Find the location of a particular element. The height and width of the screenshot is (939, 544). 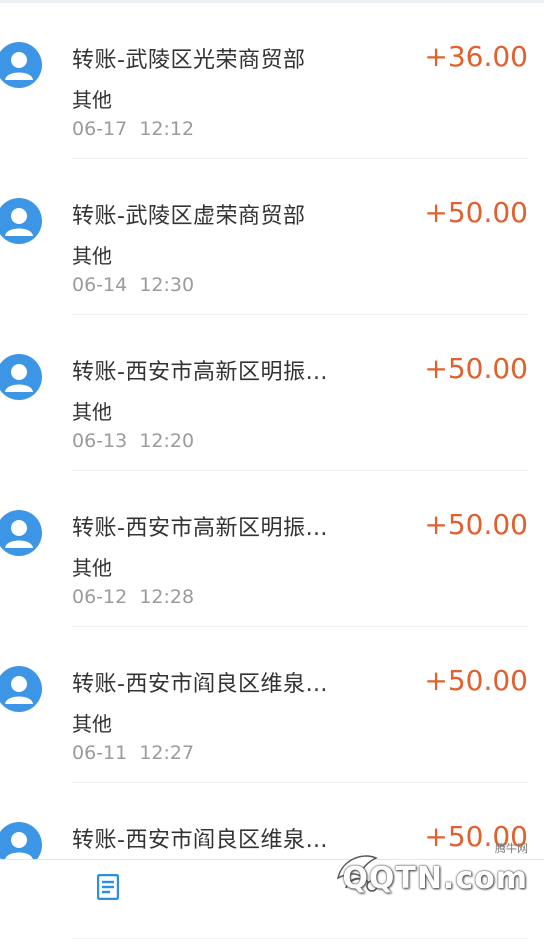

top-divider is located at coordinates (272, 1).